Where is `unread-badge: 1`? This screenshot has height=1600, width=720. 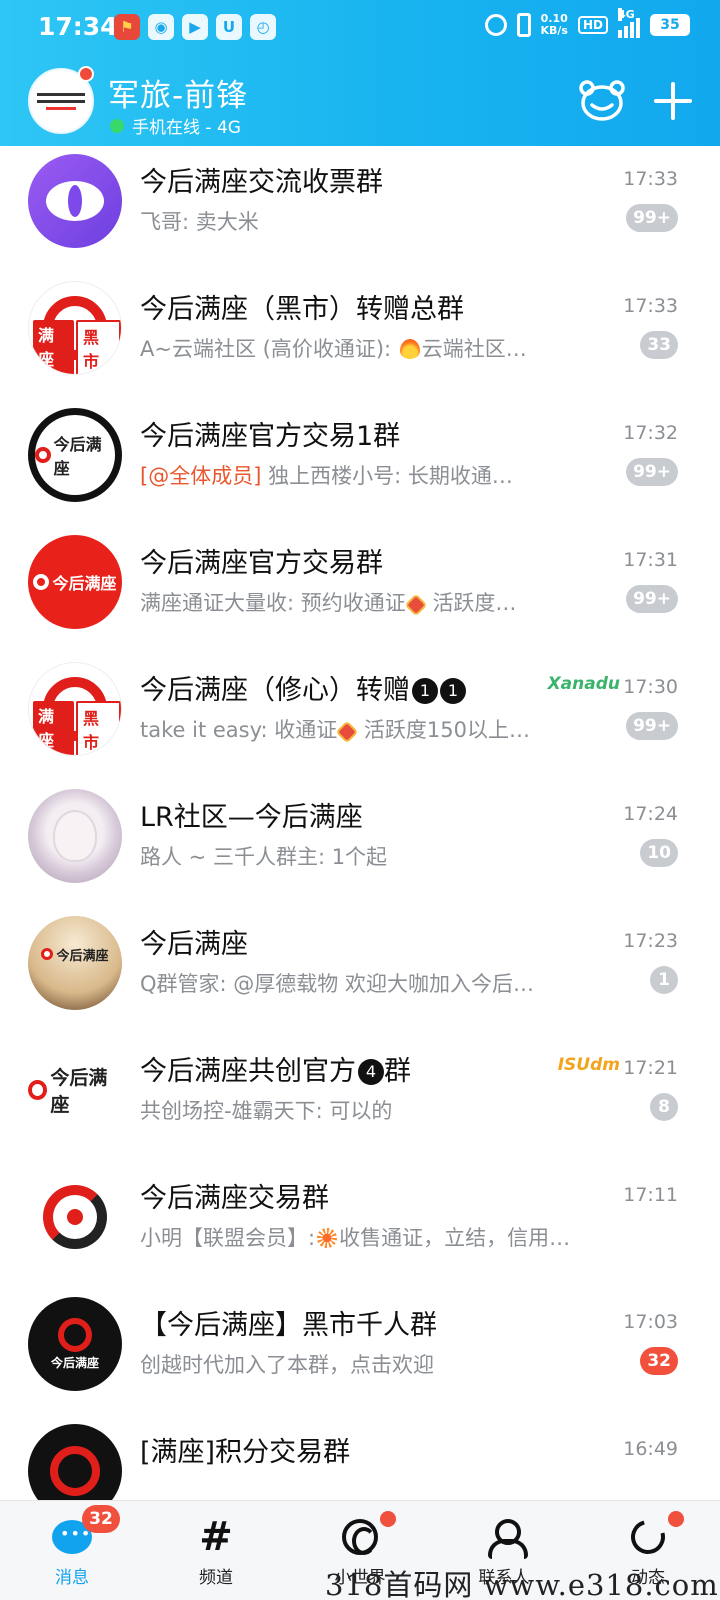 unread-badge: 1 is located at coordinates (664, 980).